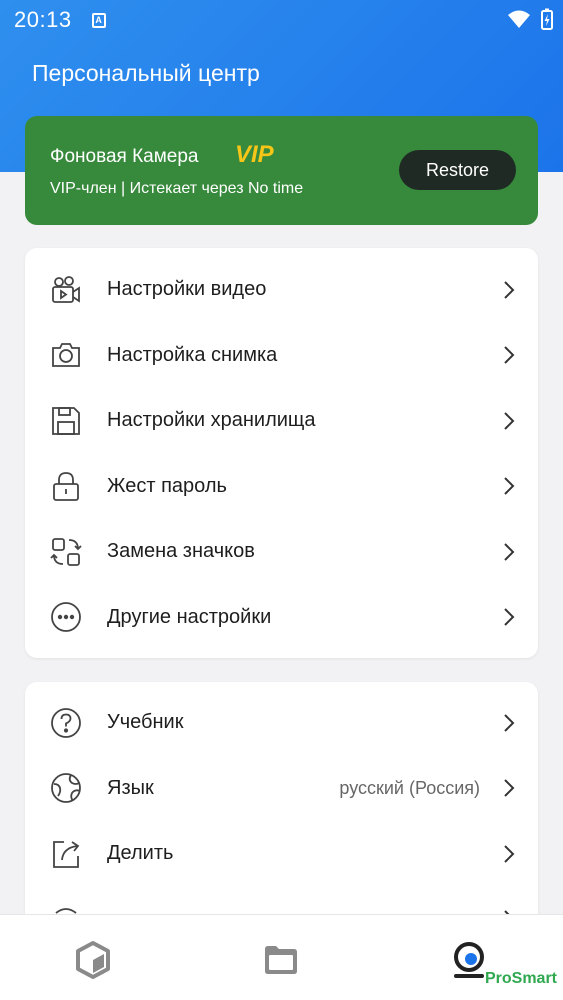  I want to click on nav-files-tab, so click(281, 960).